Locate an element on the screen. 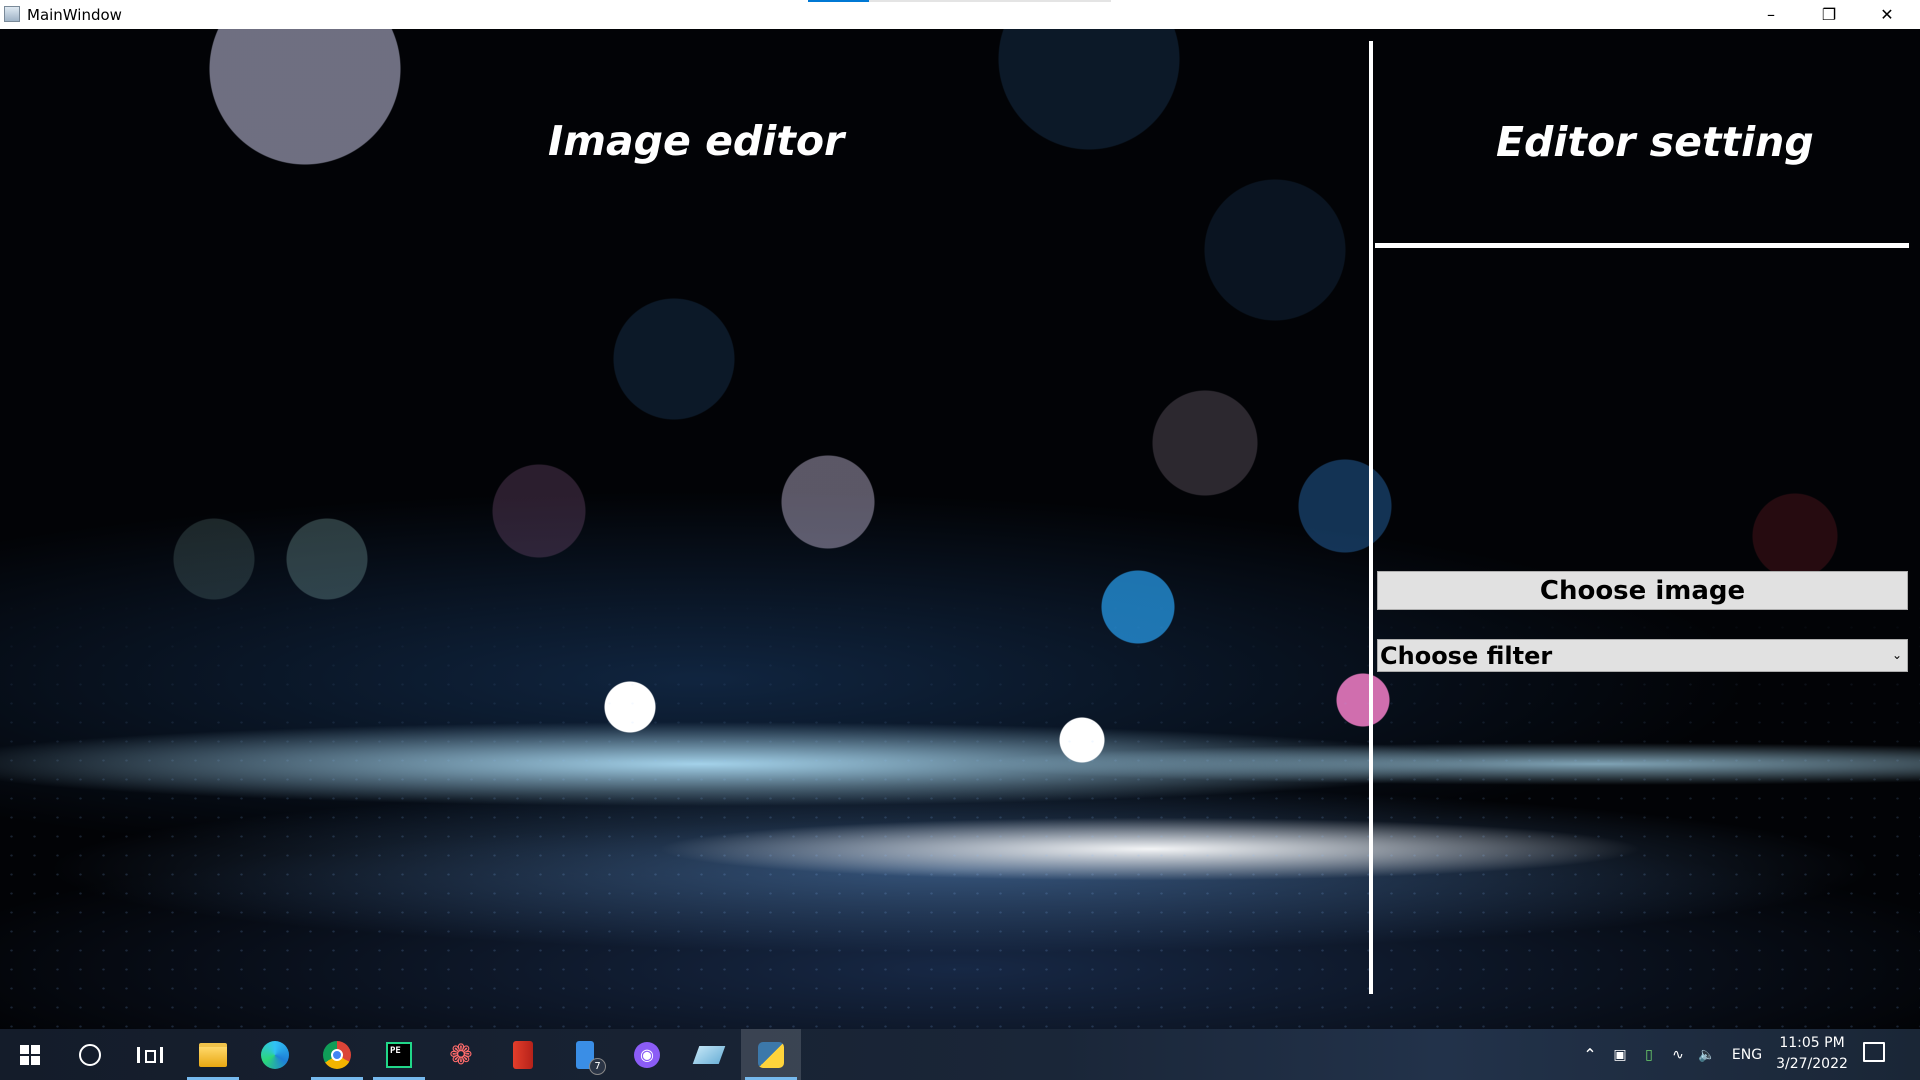  taskbar-edge is located at coordinates (275, 1054).